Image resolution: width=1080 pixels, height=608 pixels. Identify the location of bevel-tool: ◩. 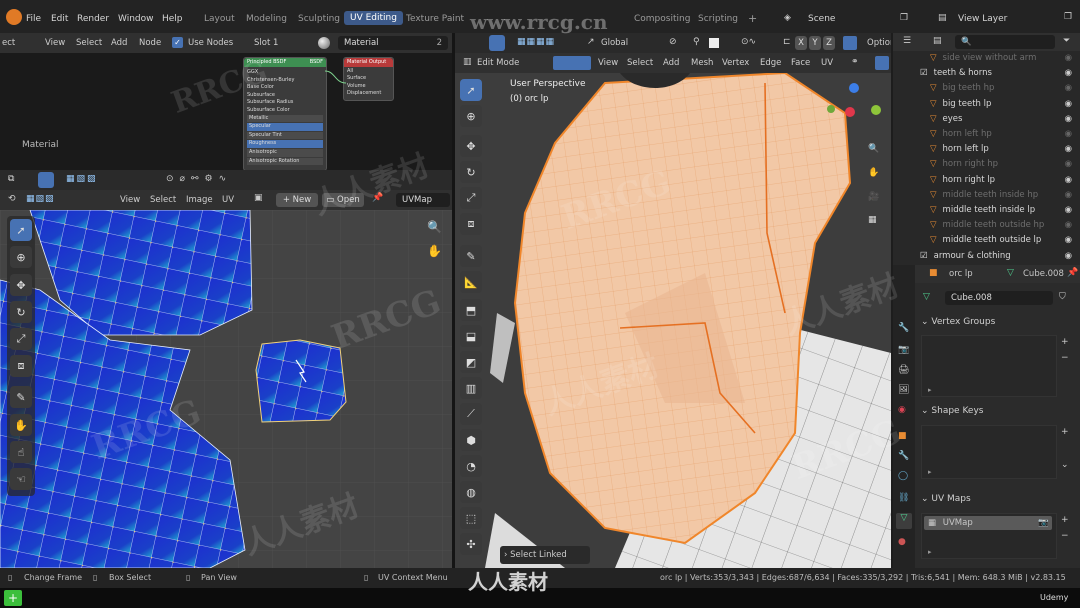
(471, 362).